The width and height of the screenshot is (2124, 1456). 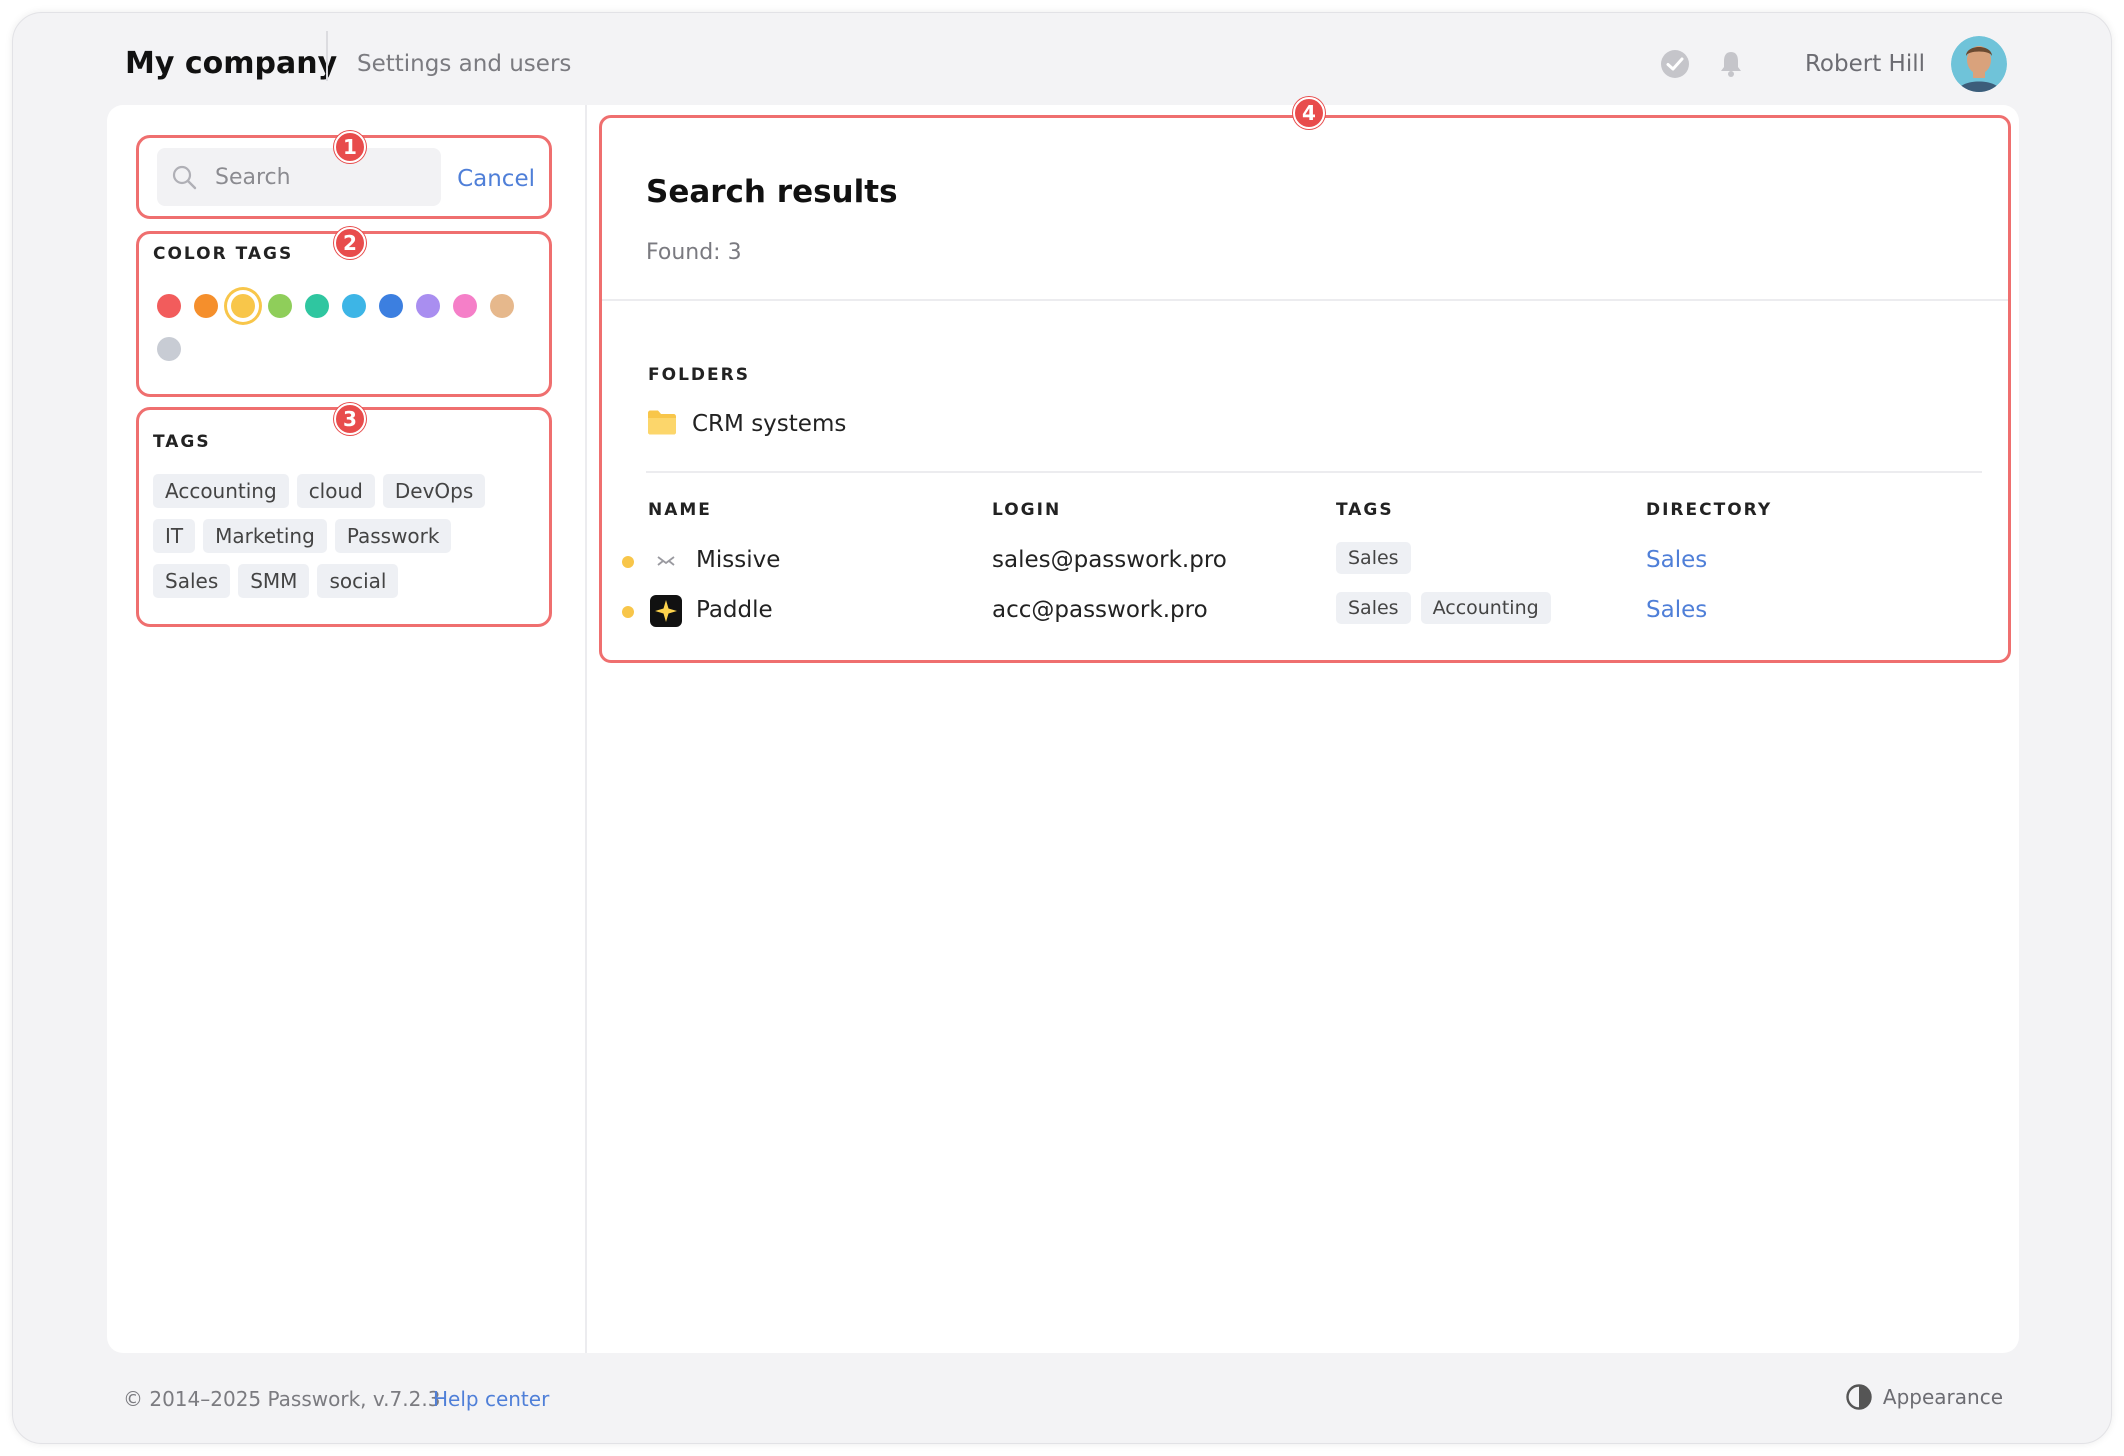 What do you see at coordinates (327, 56) in the screenshot?
I see `header-divider` at bounding box center [327, 56].